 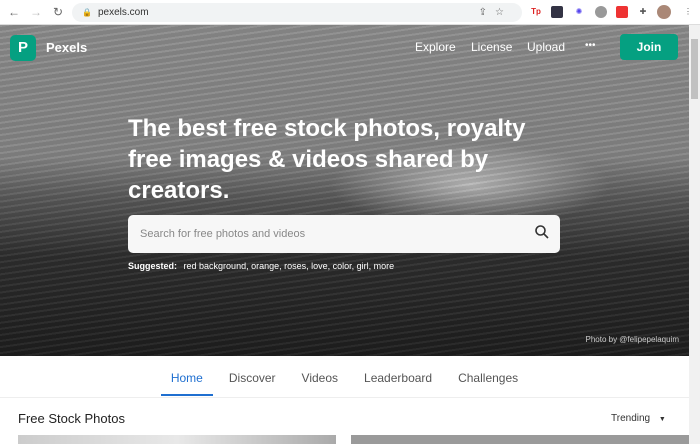 What do you see at coordinates (66, 47) in the screenshot?
I see `brand-name: Pexels` at bounding box center [66, 47].